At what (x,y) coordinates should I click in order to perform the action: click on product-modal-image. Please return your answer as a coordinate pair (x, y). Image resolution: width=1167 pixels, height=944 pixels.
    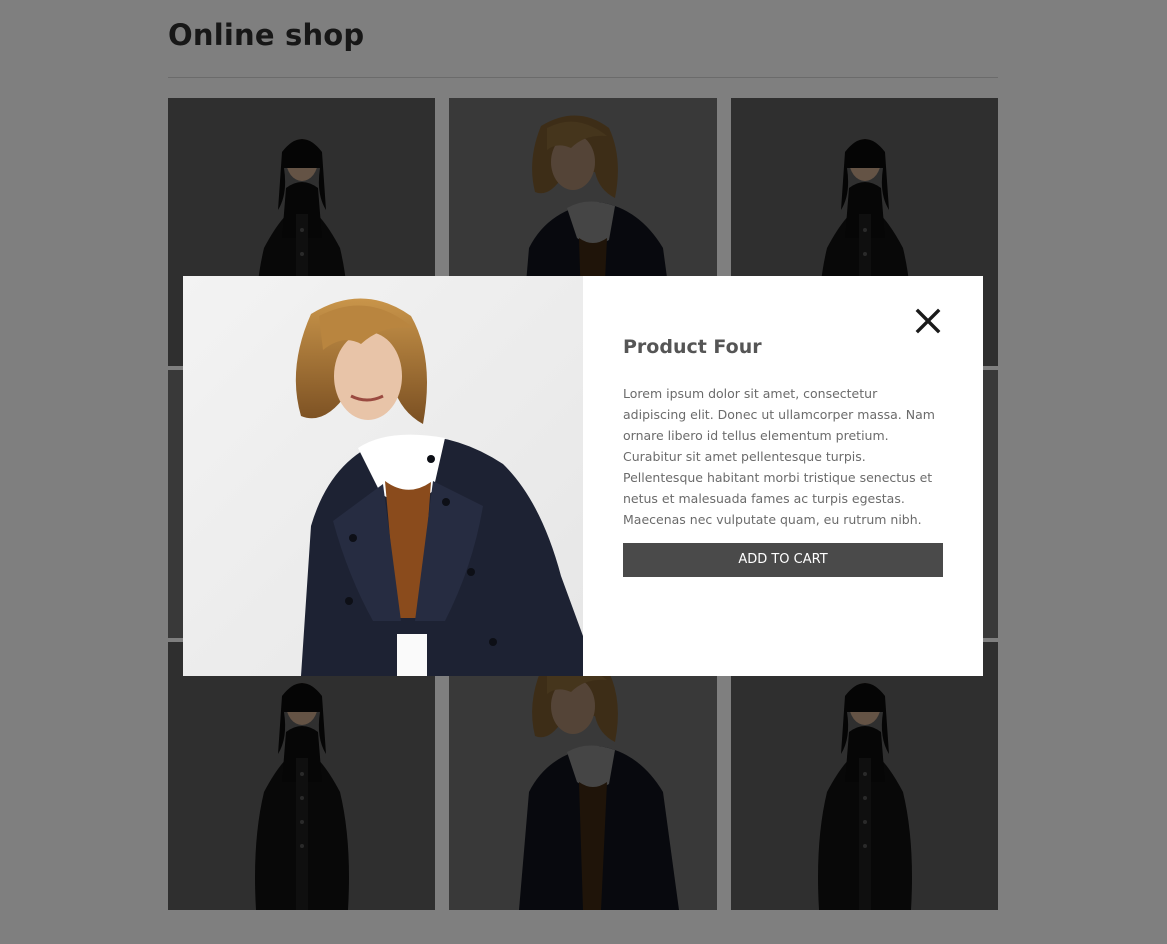
    Looking at the image, I should click on (383, 476).